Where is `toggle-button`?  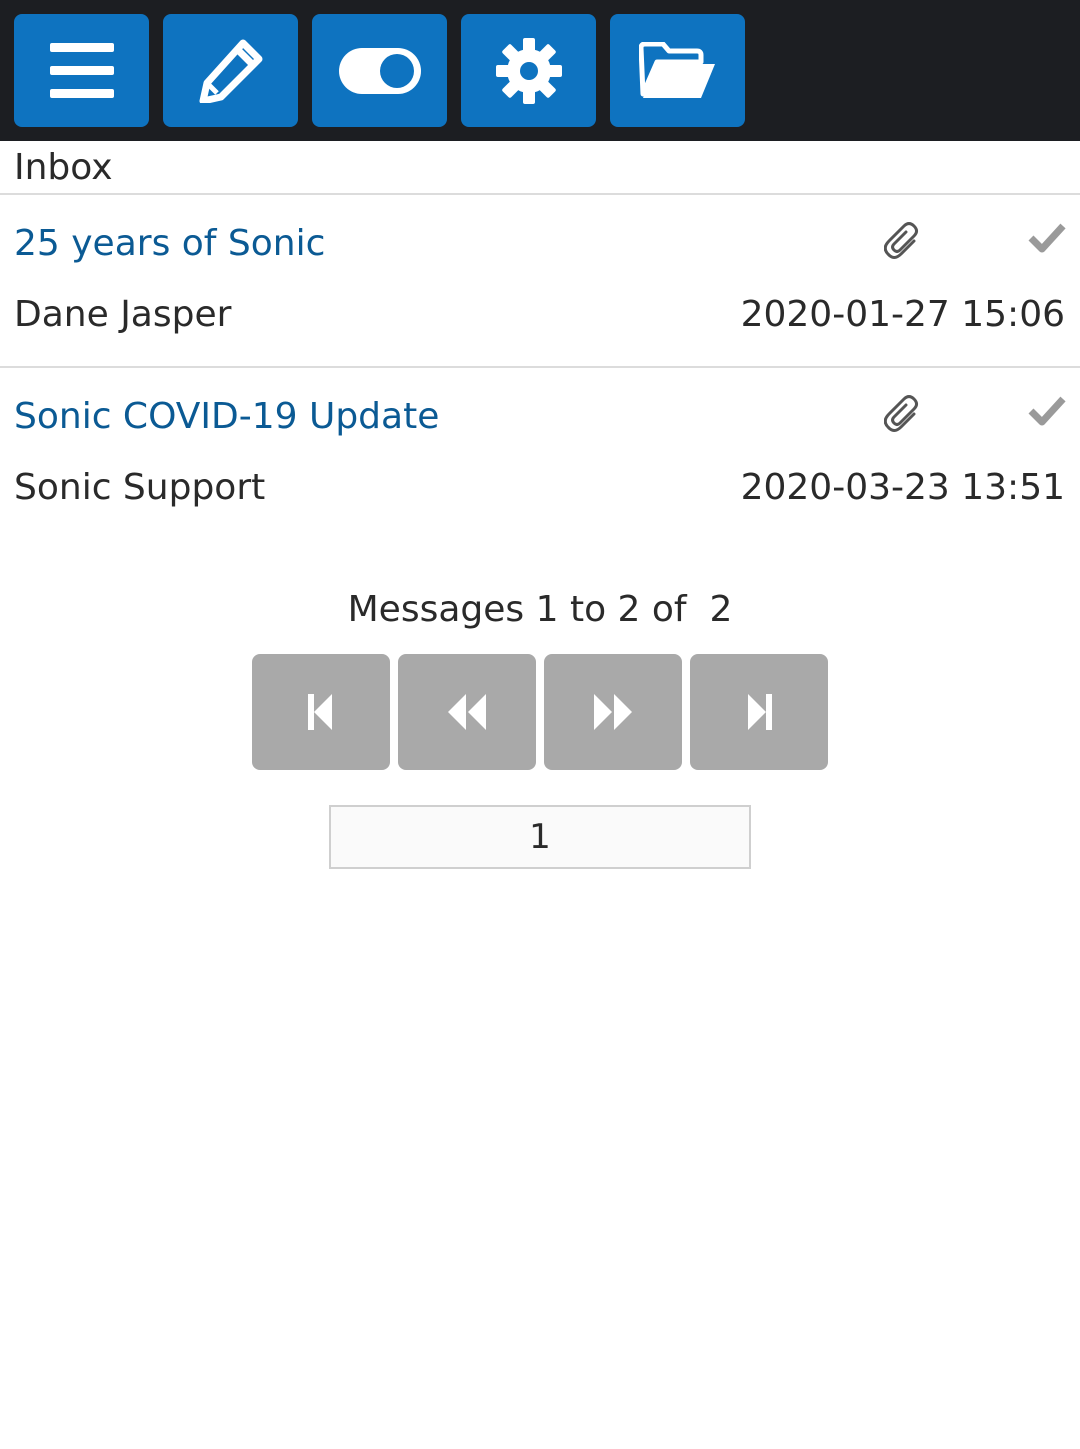 toggle-button is located at coordinates (379, 70).